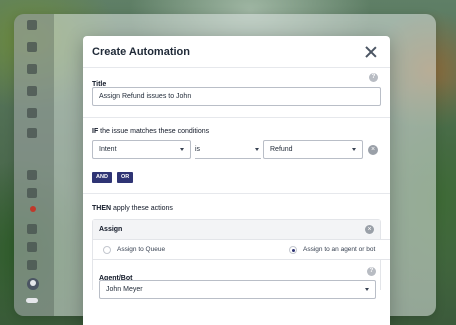  What do you see at coordinates (124, 289) in the screenshot?
I see `agent-bot-value: John Meyer` at bounding box center [124, 289].